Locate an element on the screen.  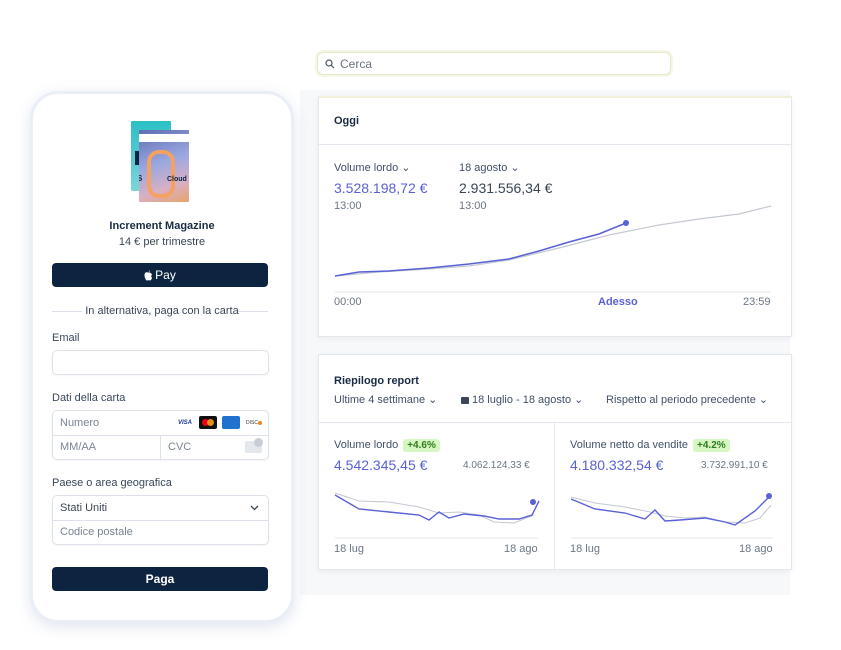
search-placeholder: Cerca is located at coordinates (356, 63).